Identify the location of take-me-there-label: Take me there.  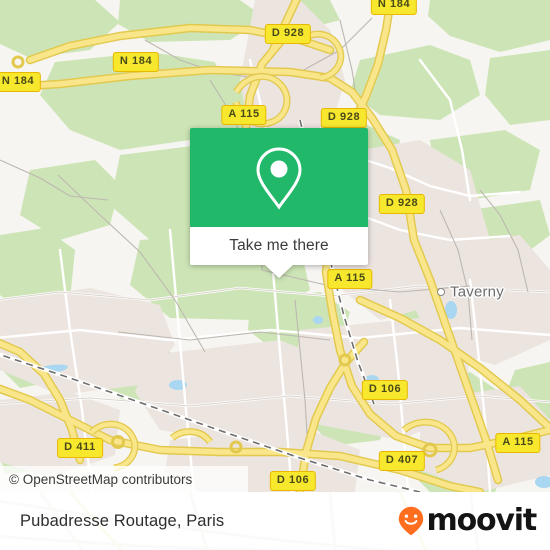
(279, 245).